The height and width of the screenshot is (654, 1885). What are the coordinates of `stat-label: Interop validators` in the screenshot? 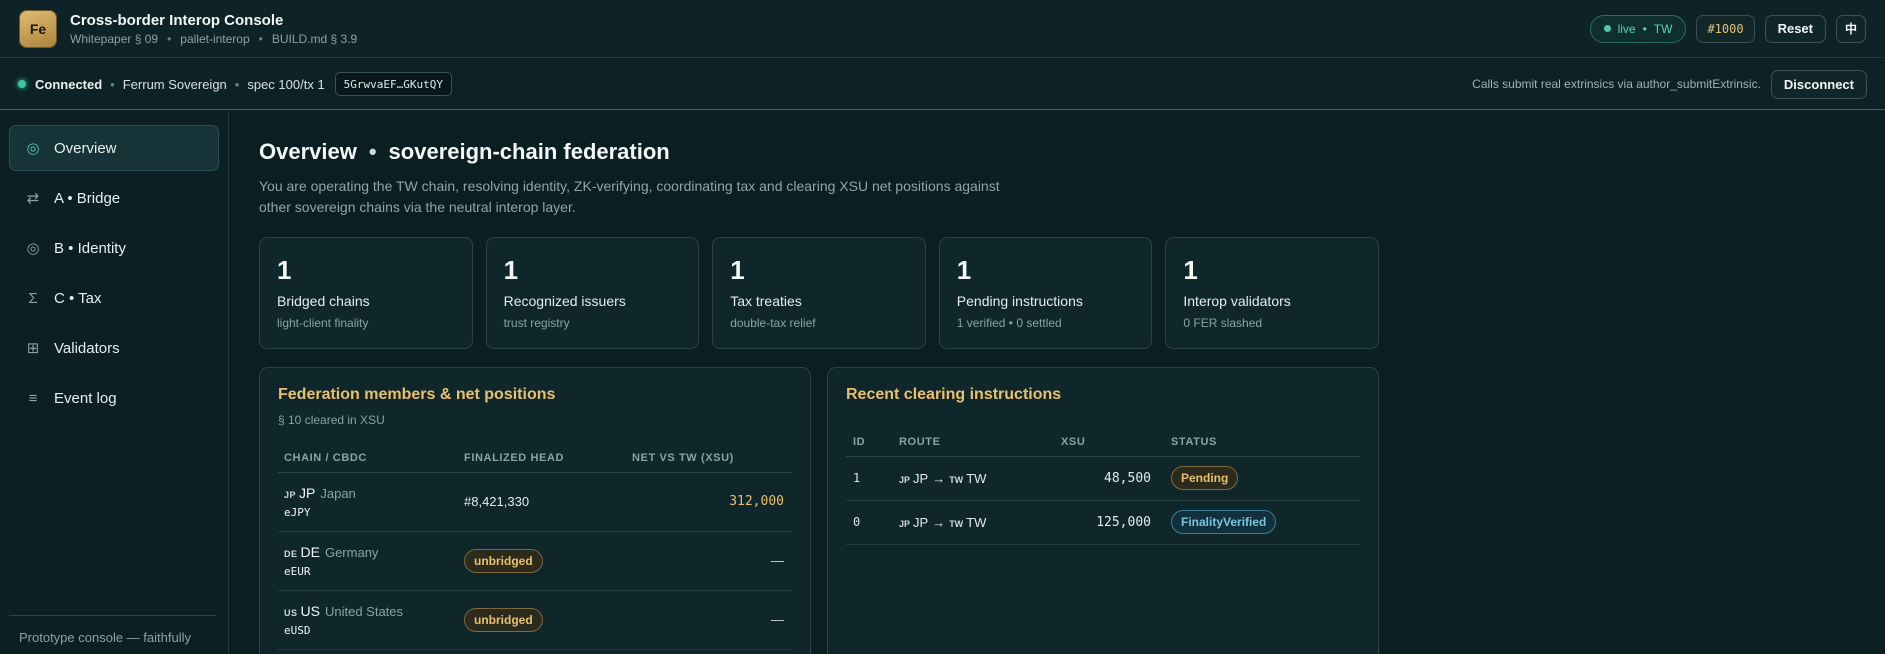 It's located at (1237, 301).